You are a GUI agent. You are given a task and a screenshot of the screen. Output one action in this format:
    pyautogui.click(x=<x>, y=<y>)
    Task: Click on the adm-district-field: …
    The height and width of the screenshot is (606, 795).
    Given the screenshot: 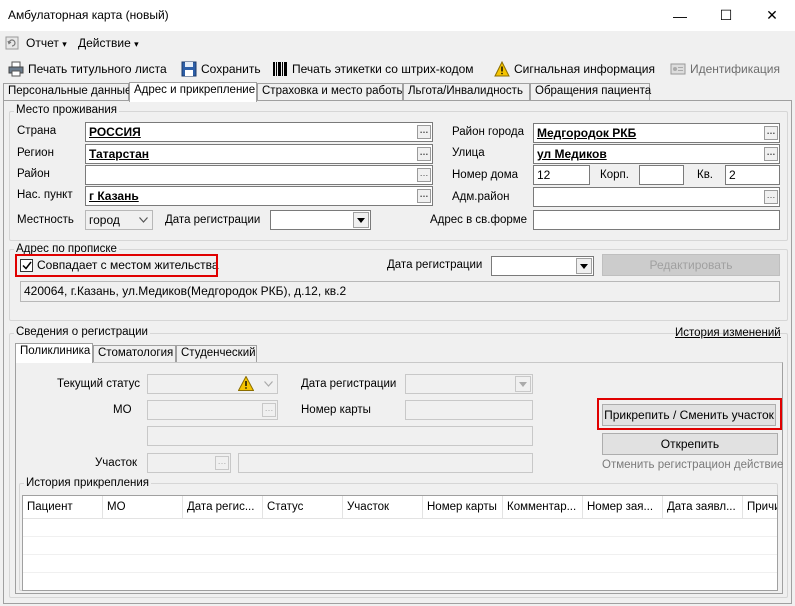 What is the action you would take?
    pyautogui.click(x=656, y=197)
    